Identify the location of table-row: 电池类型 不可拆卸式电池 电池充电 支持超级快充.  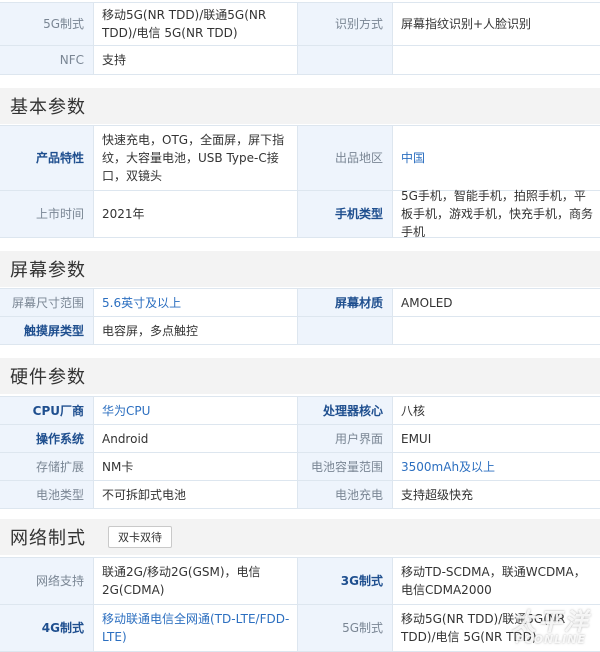
(300, 495).